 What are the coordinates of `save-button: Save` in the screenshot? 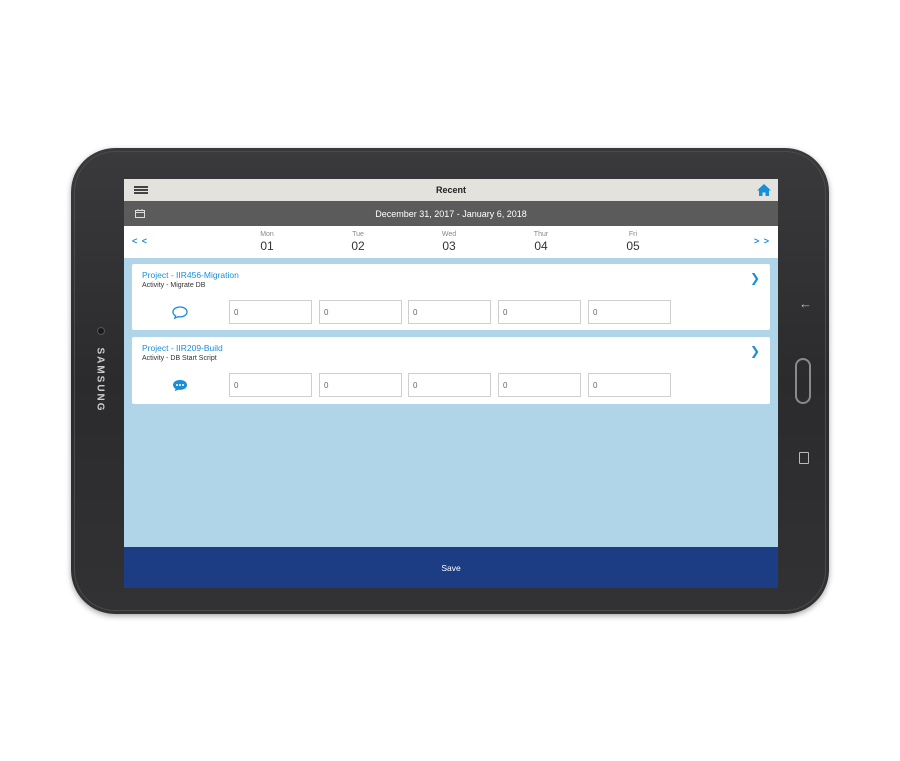 It's located at (450, 568).